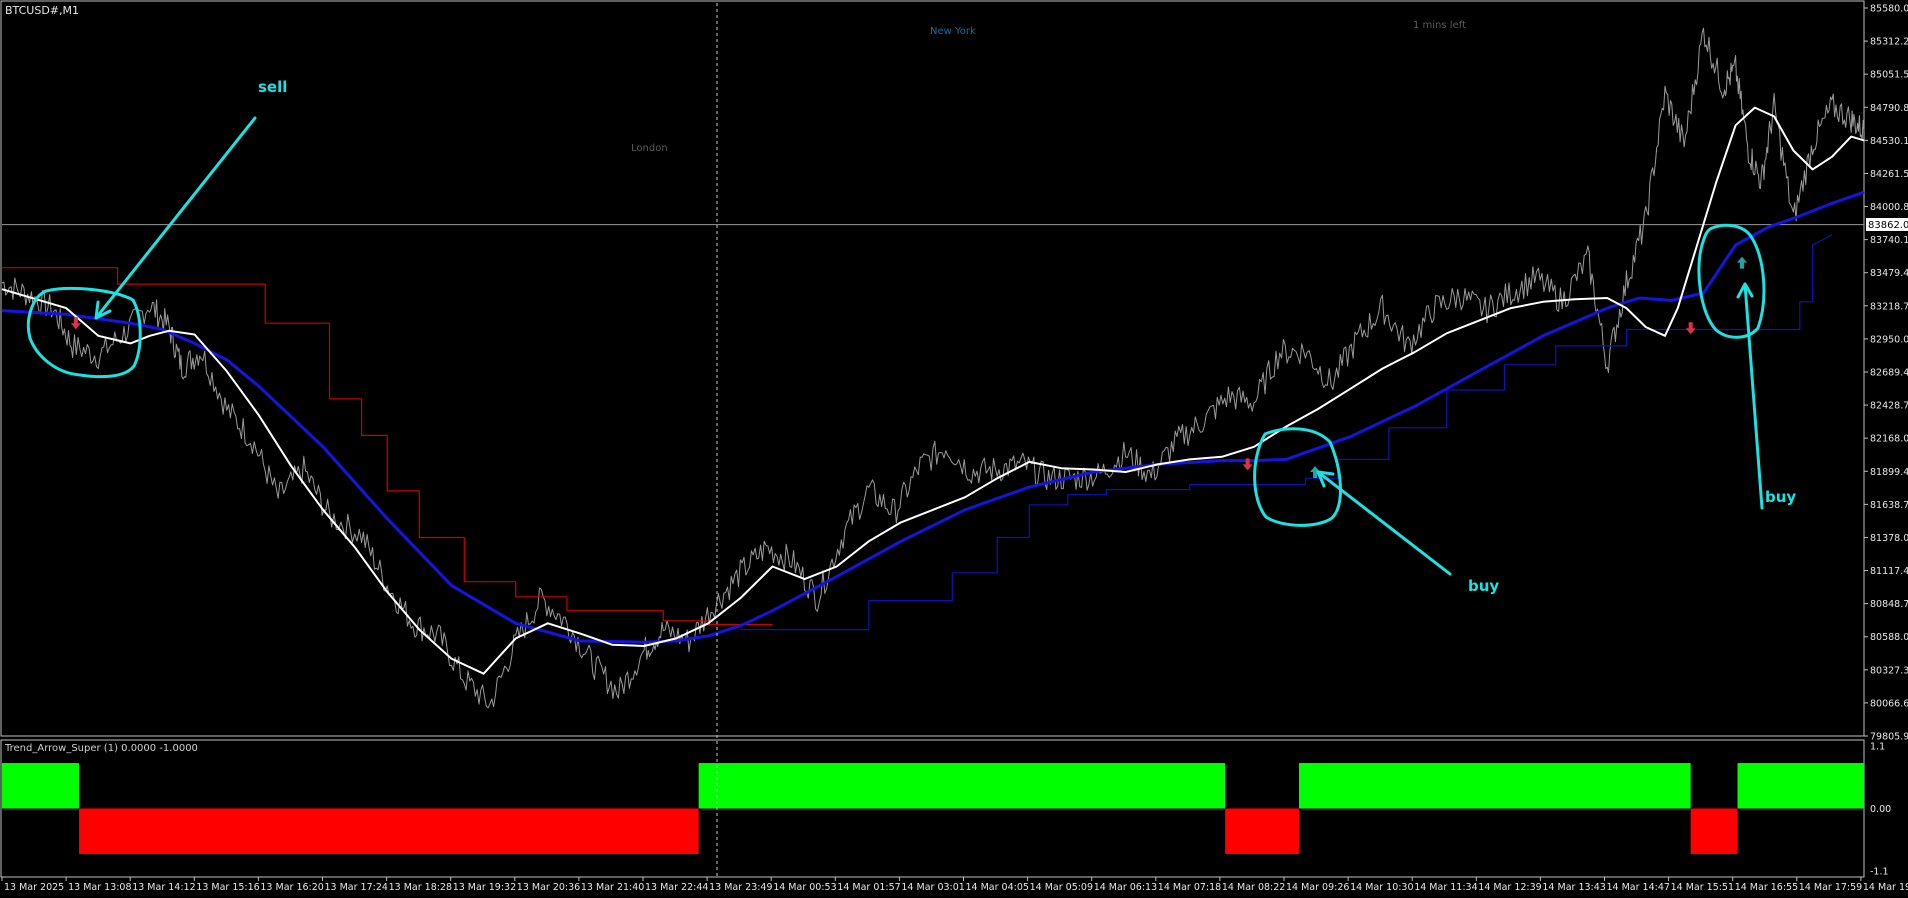 The image size is (1908, 898). I want to click on x-tick-label: 13 Mar 19:32, so click(484, 887).